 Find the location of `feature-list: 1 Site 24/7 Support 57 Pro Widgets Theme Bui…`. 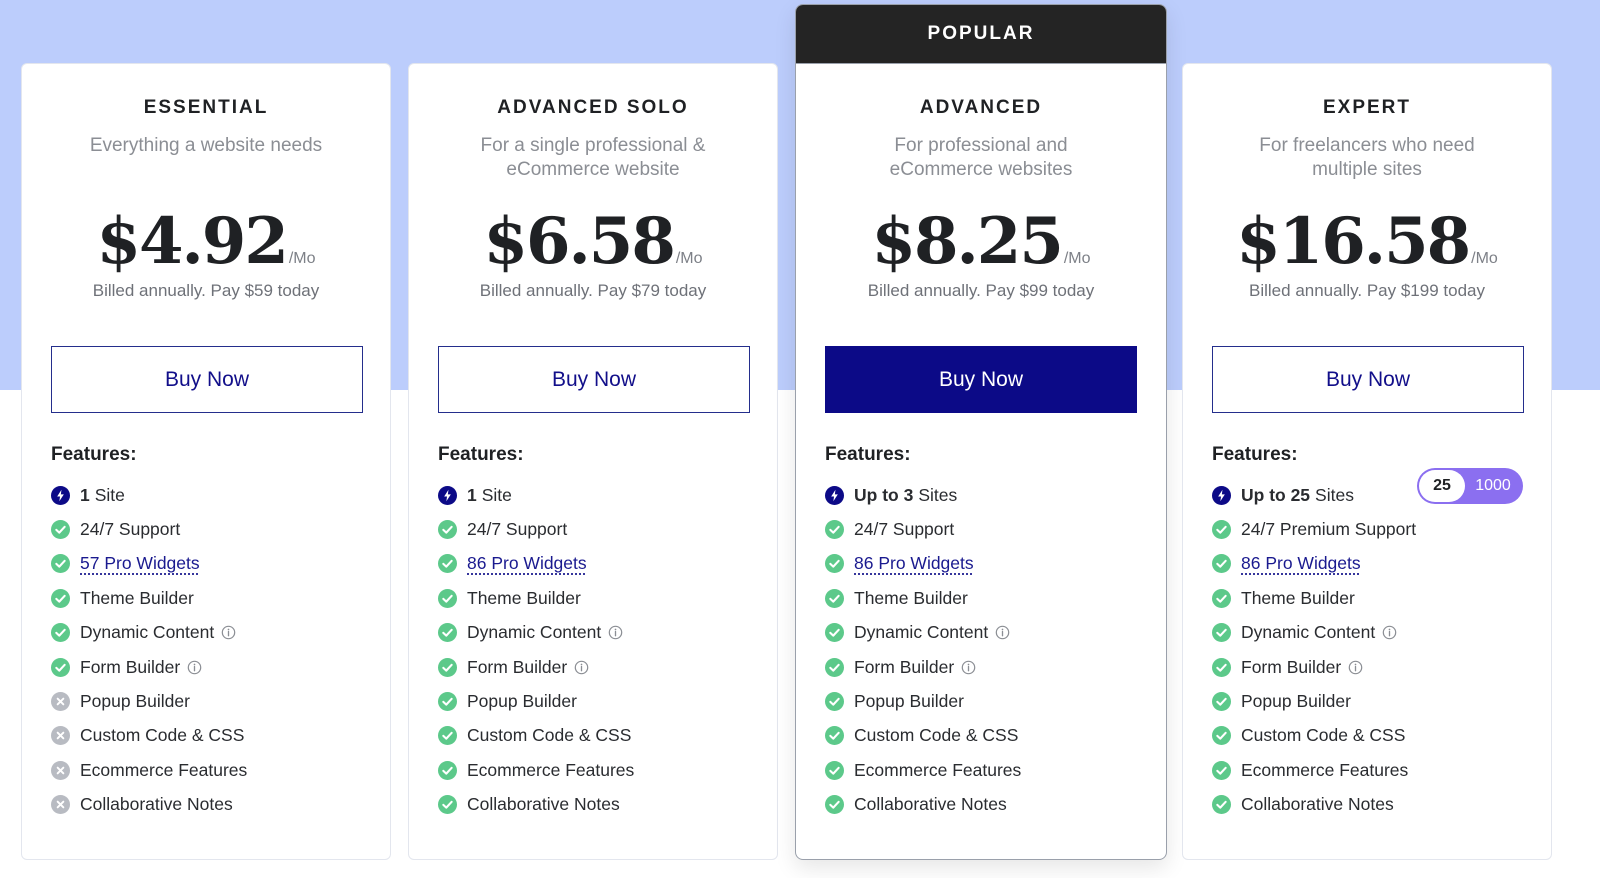

feature-list: 1 Site 24/7 Support 57 Pro Widgets Theme Bui… is located at coordinates (210, 650).